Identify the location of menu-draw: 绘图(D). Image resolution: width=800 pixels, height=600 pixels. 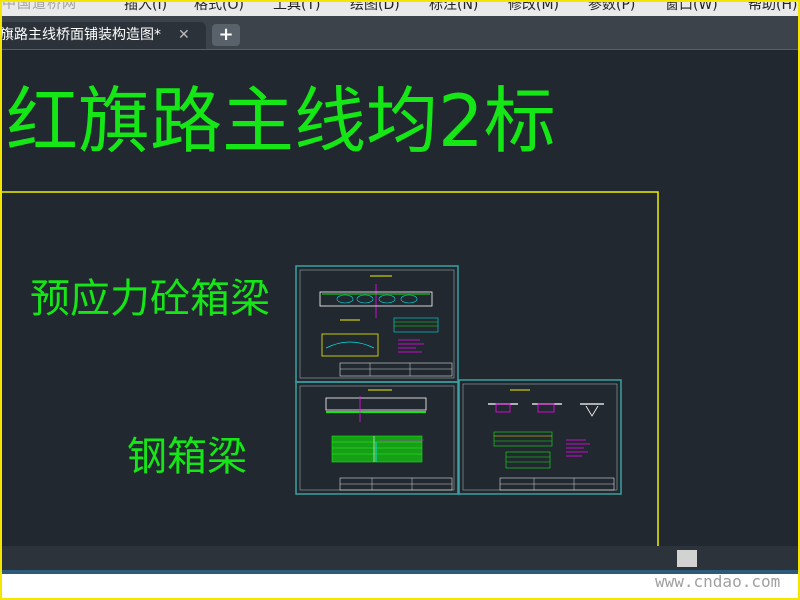
(375, 6).